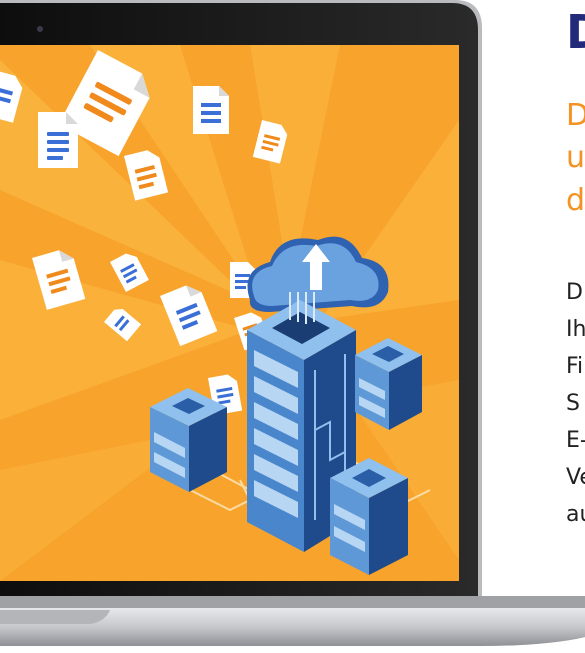 The image size is (585, 653). Describe the element at coordinates (575, 366) in the screenshot. I see `body-line-3: Fi` at that location.